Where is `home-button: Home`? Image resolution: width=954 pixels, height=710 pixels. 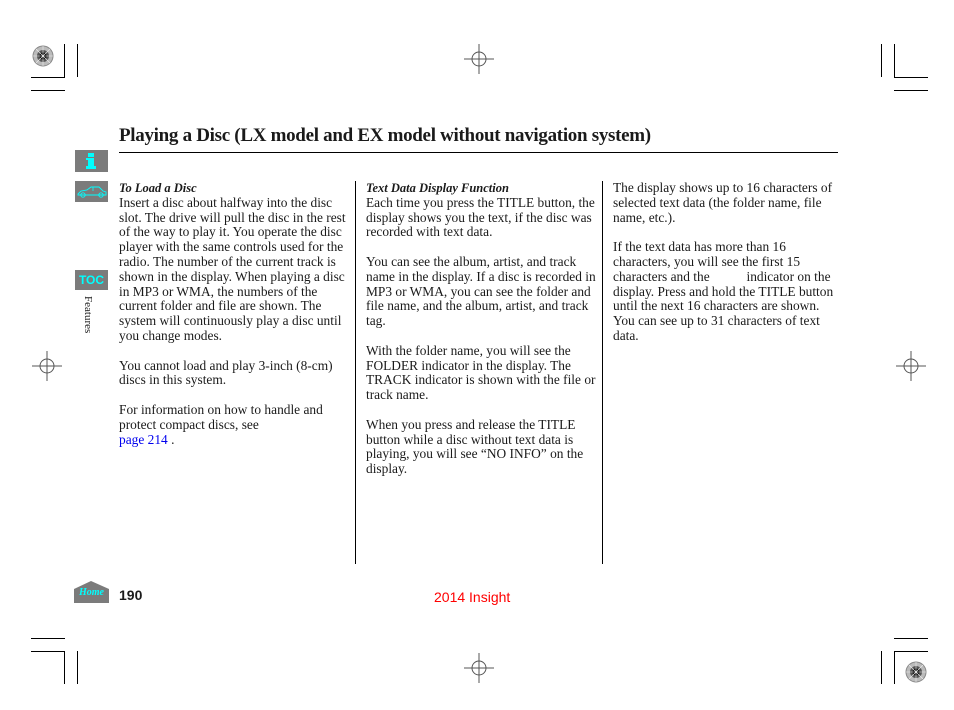 home-button: Home is located at coordinates (91, 592).